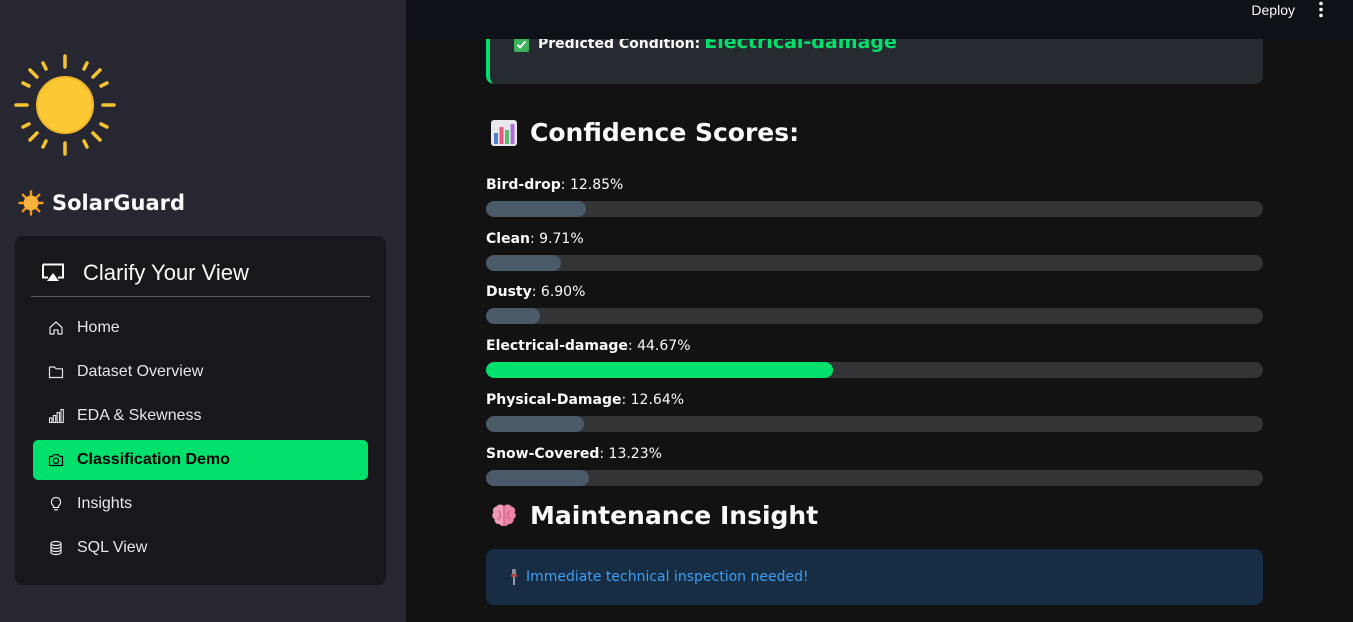  I want to click on maintenance-title: Maintenance Insight, so click(674, 515).